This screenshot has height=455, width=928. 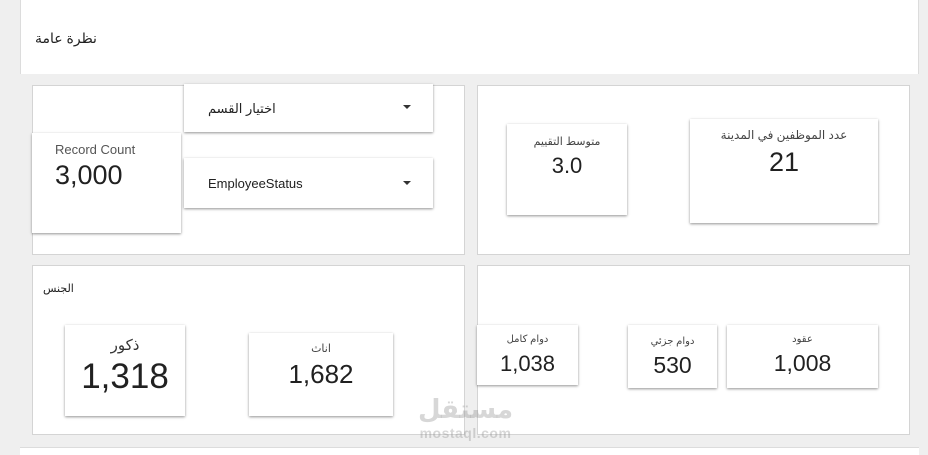 What do you see at coordinates (672, 341) in the screenshot?
I see `part-time-label: دوام جزئي` at bounding box center [672, 341].